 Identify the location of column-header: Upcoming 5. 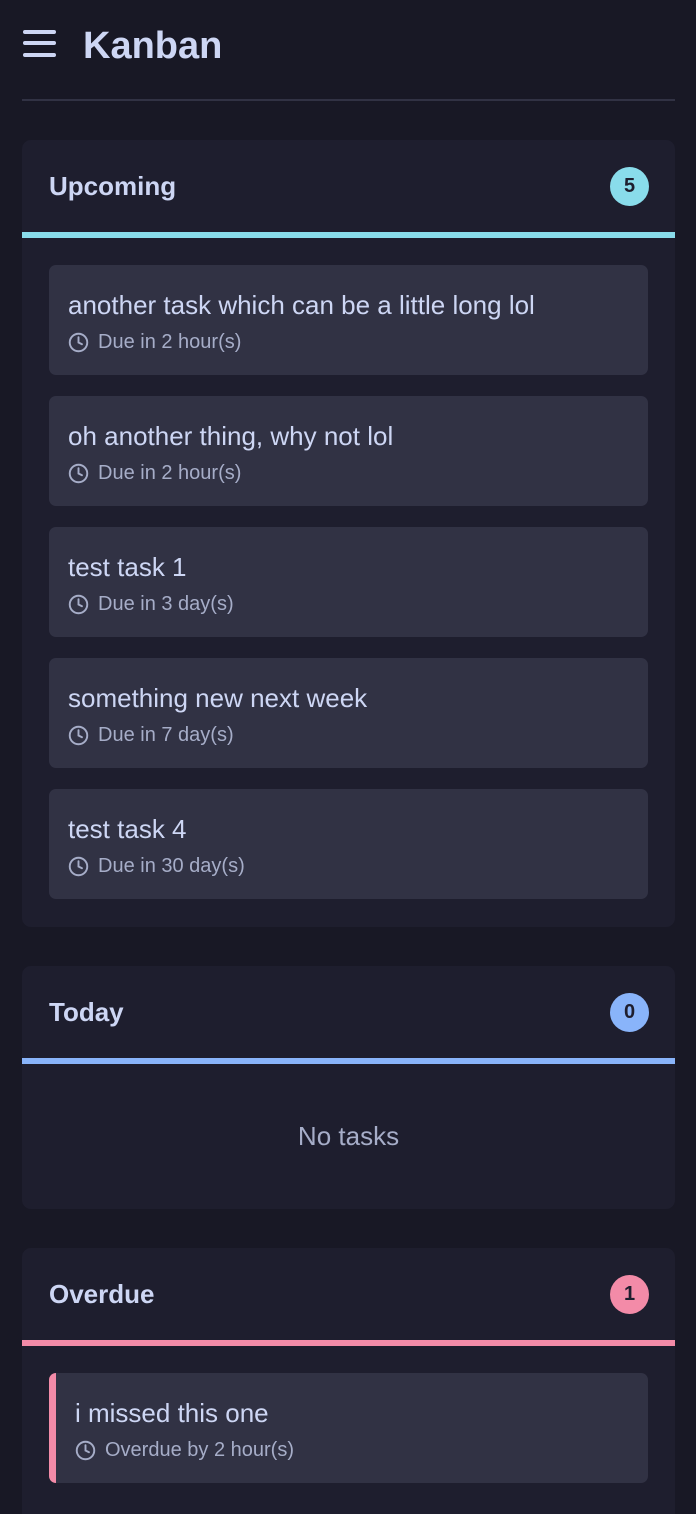
(348, 189).